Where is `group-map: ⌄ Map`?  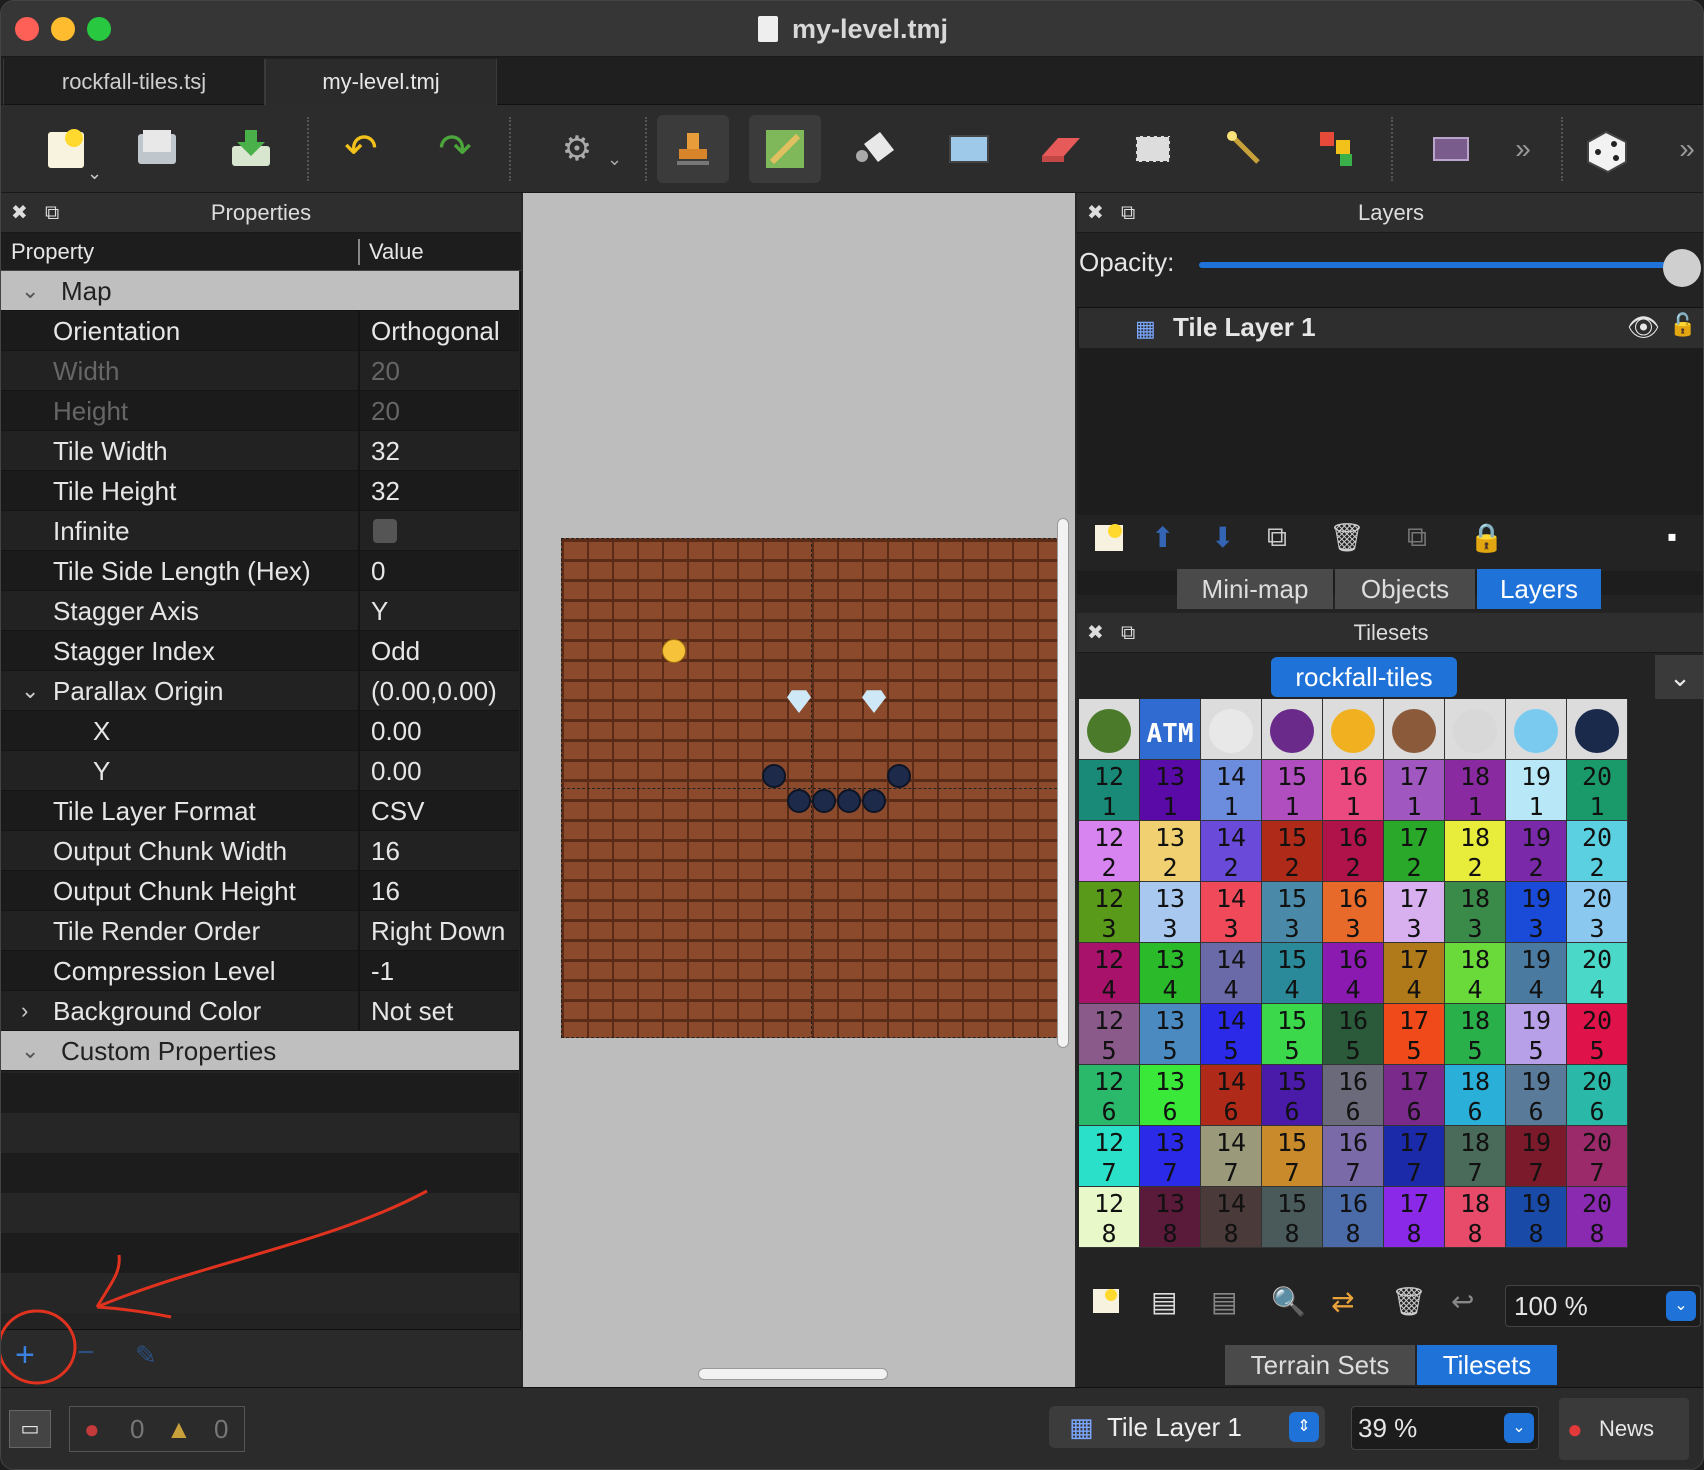
group-map: ⌄ Map is located at coordinates (260, 291).